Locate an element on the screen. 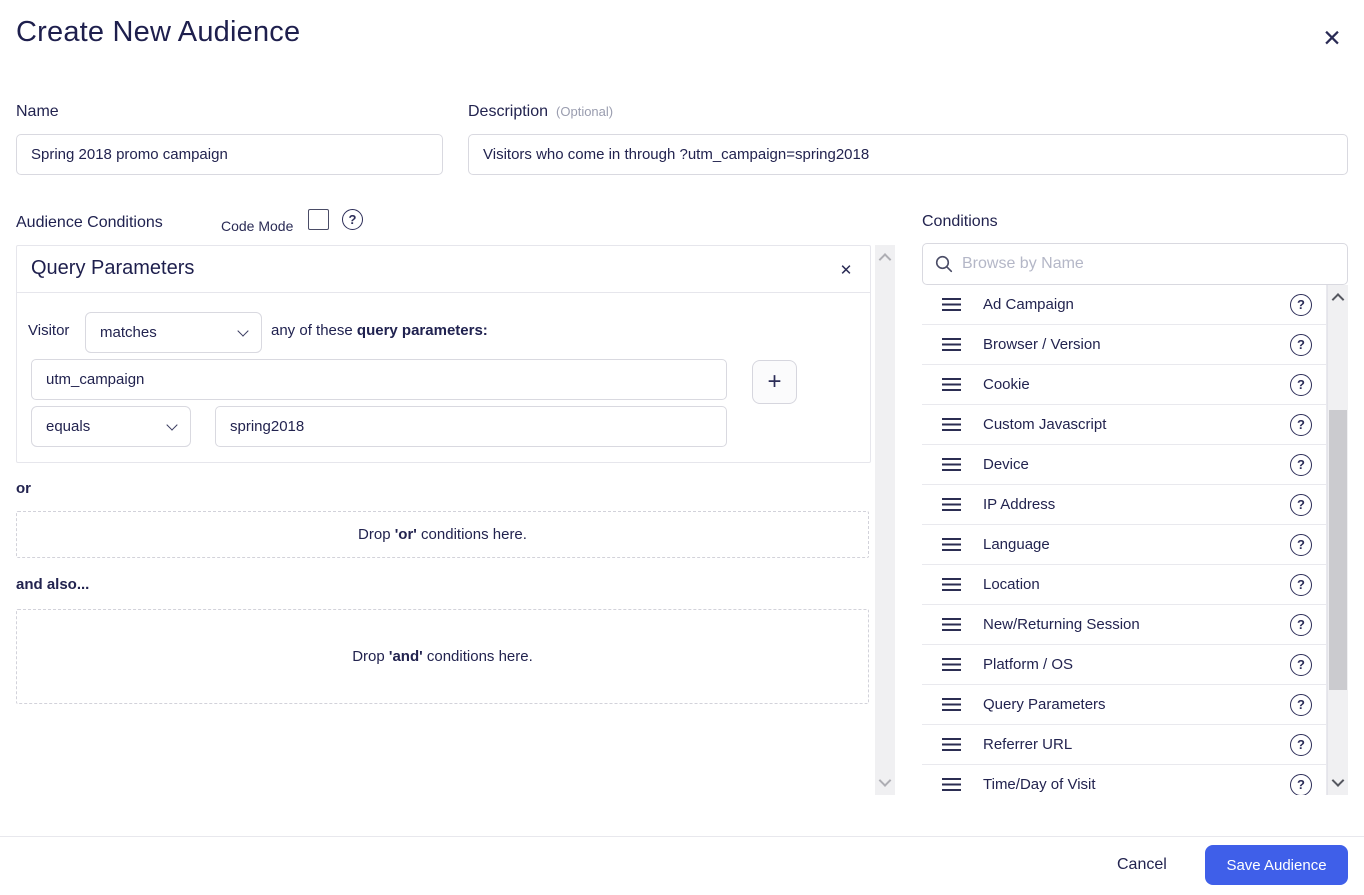 This screenshot has height=895, width=1364. condition-label: Device is located at coordinates (1006, 464).